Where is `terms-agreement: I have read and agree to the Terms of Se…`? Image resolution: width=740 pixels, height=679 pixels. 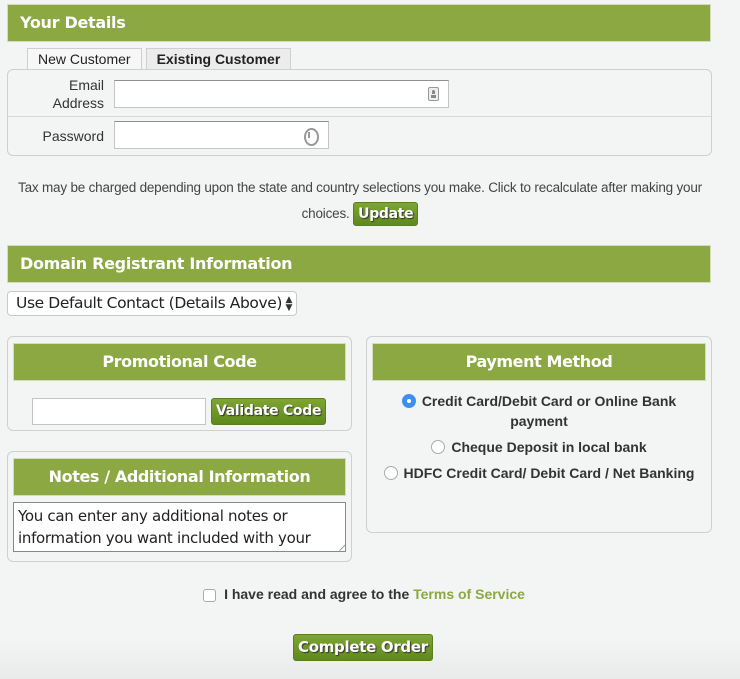 terms-agreement: I have read and agree to the Terms of Se… is located at coordinates (364, 594).